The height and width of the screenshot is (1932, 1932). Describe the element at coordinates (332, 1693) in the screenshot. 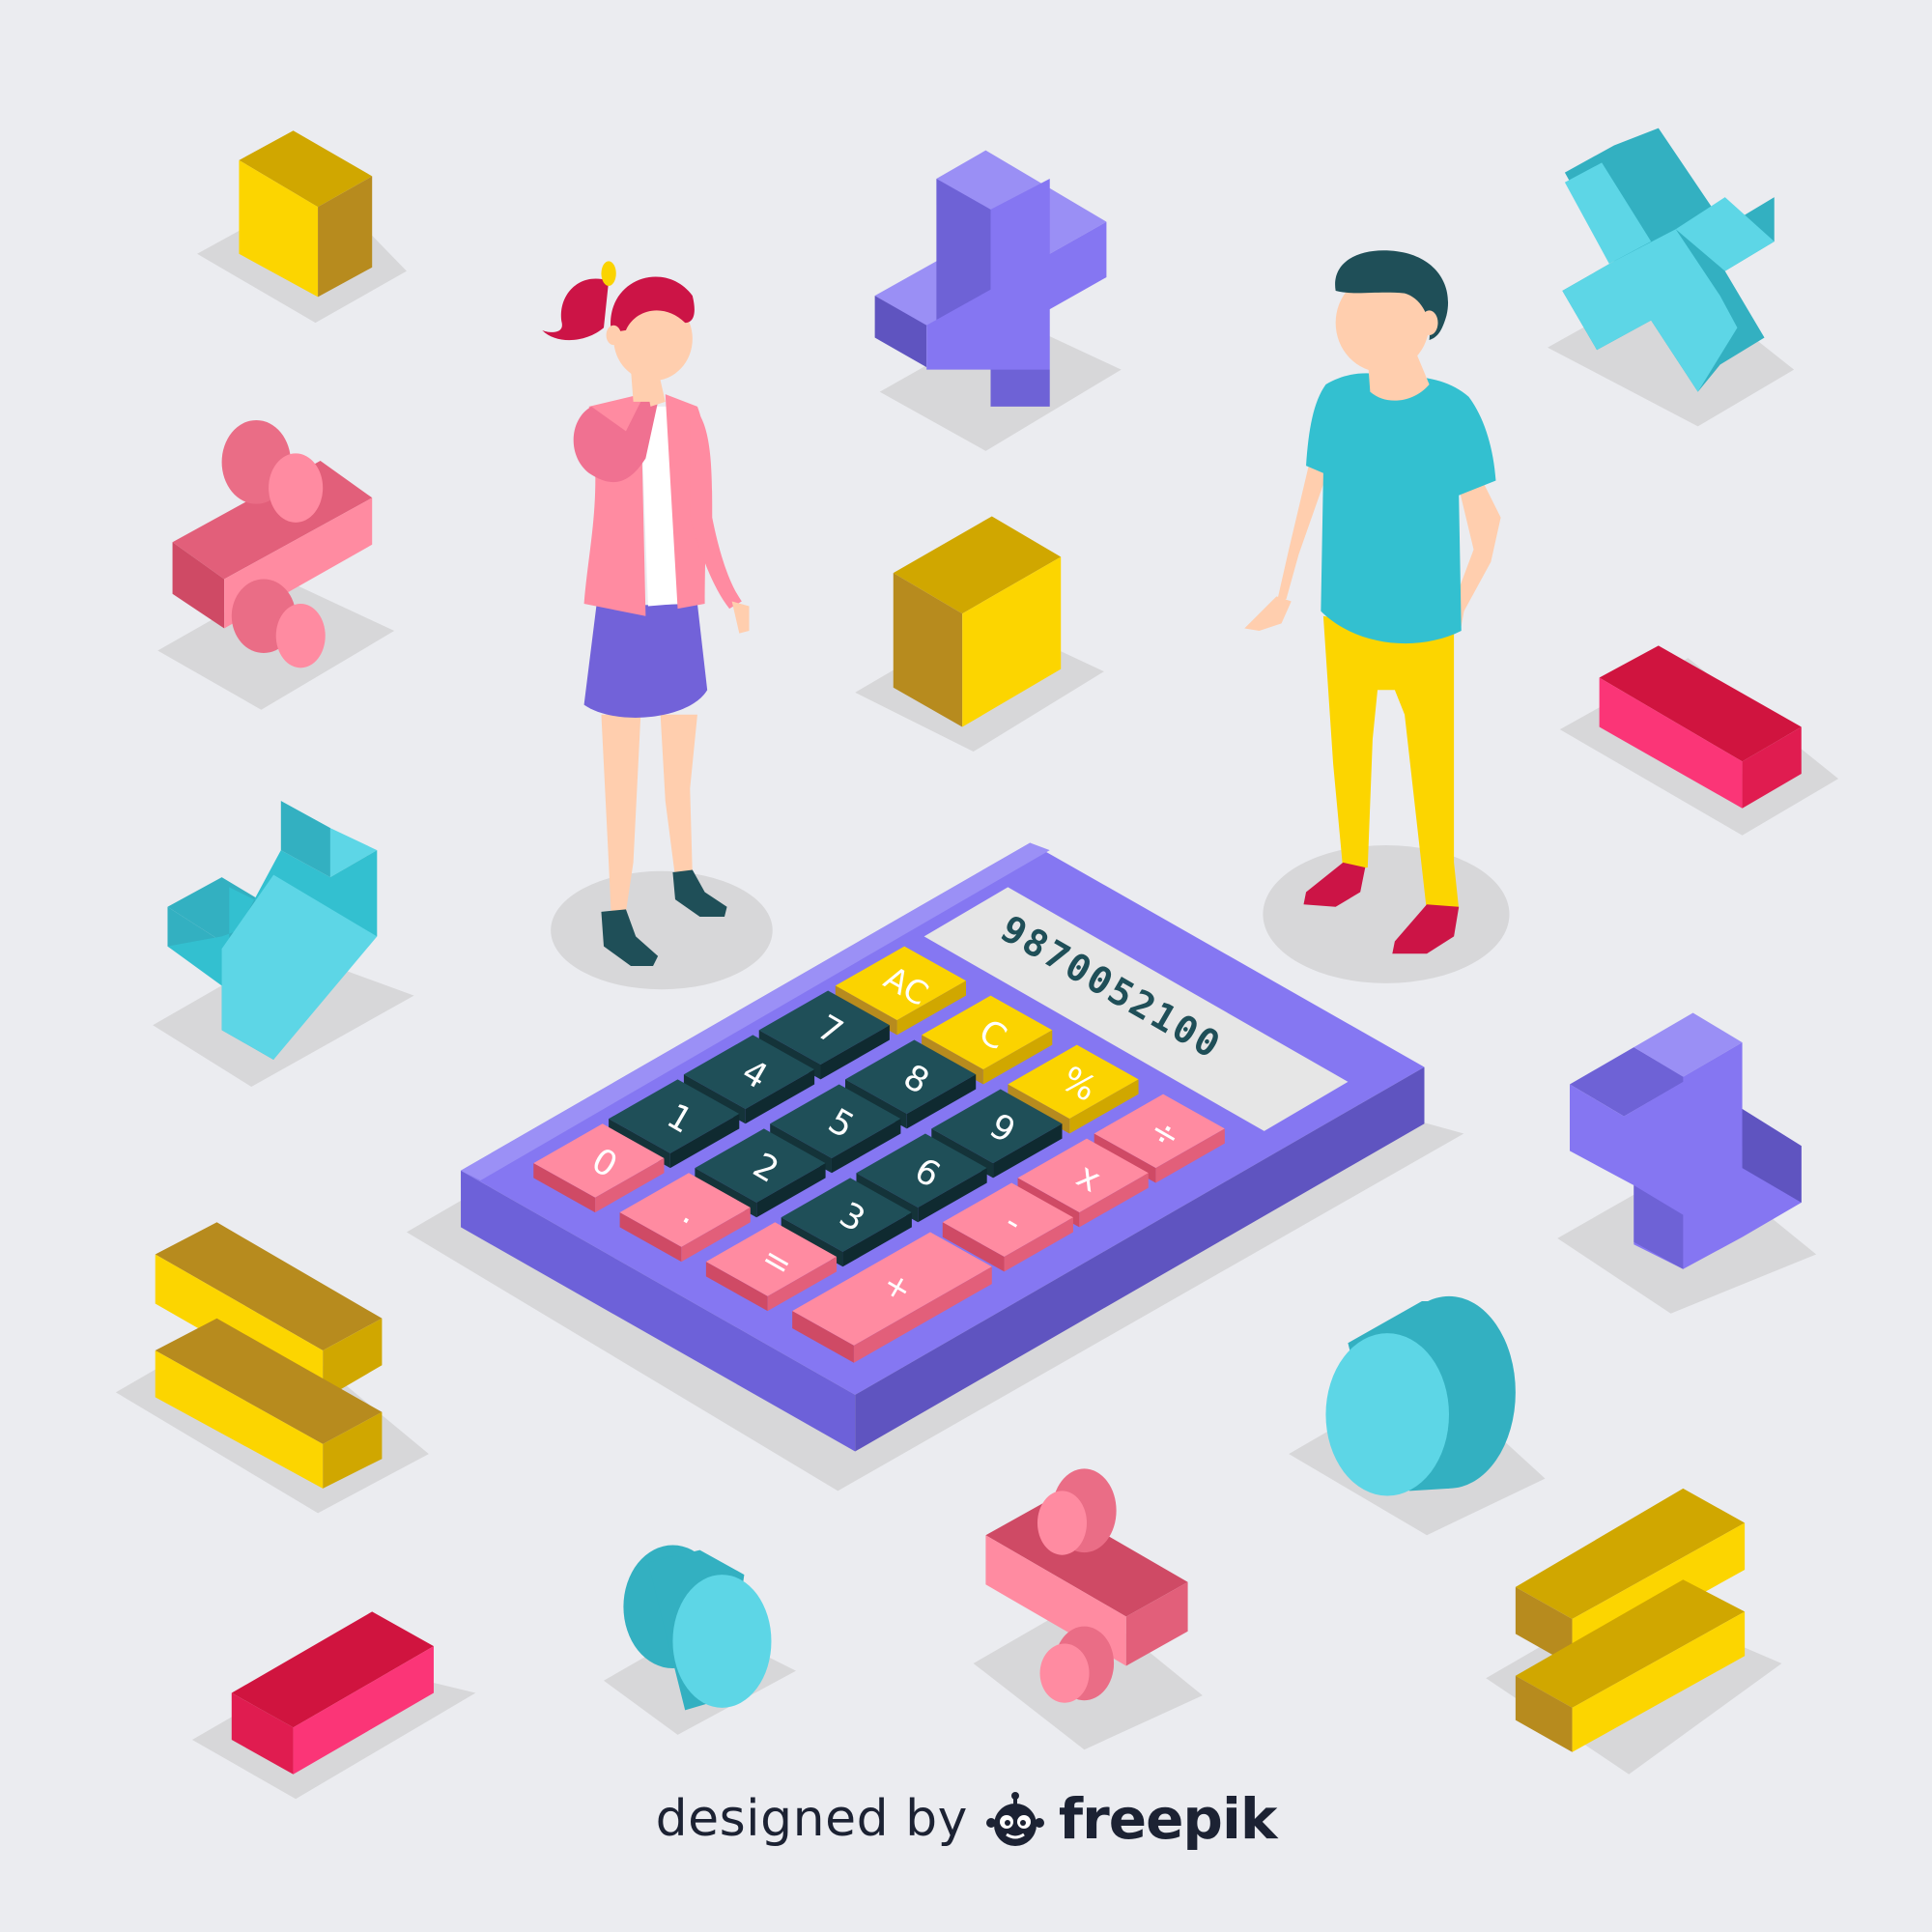

I see `minus-sign-red-bottom` at that location.